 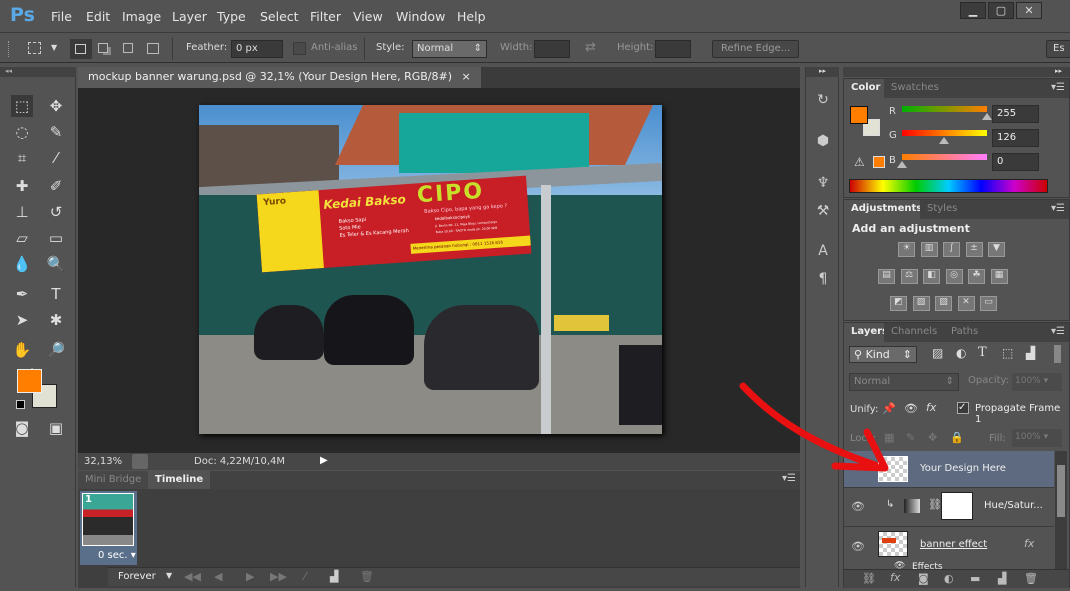 What do you see at coordinates (932, 437) in the screenshot?
I see `lock-position-icon: ✥` at bounding box center [932, 437].